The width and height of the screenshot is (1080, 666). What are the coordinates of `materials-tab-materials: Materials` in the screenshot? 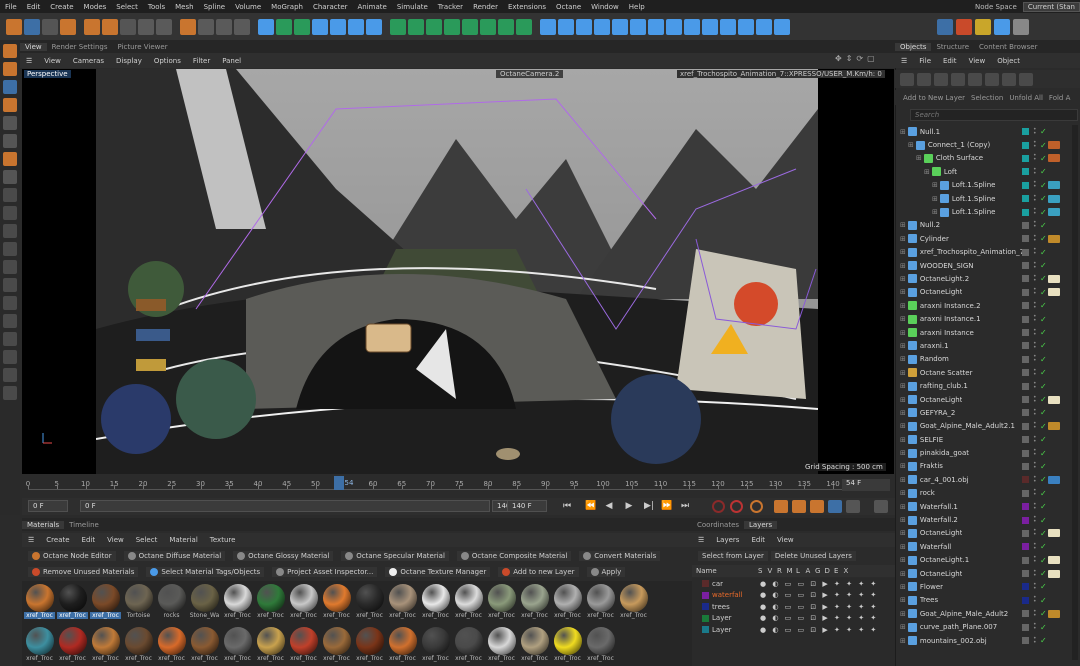 It's located at (43, 524).